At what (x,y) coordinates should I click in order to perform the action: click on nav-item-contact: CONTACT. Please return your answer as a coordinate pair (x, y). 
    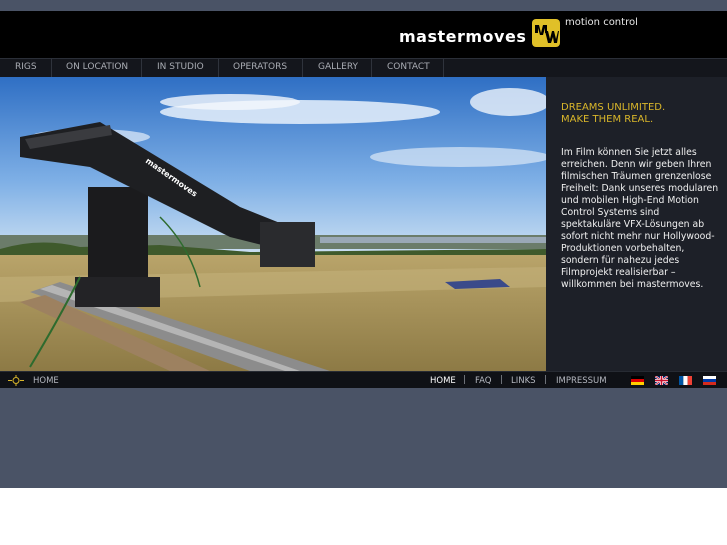
    Looking at the image, I should click on (408, 67).